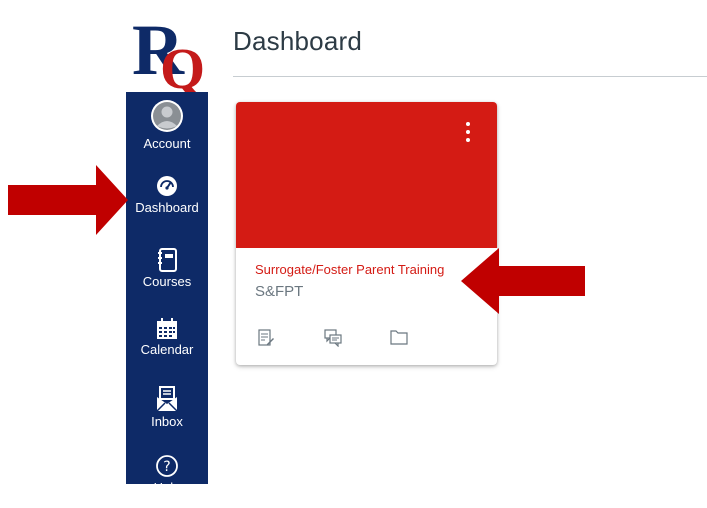 This screenshot has width=707, height=508. I want to click on nav-item-courses: Courses, so click(167, 268).